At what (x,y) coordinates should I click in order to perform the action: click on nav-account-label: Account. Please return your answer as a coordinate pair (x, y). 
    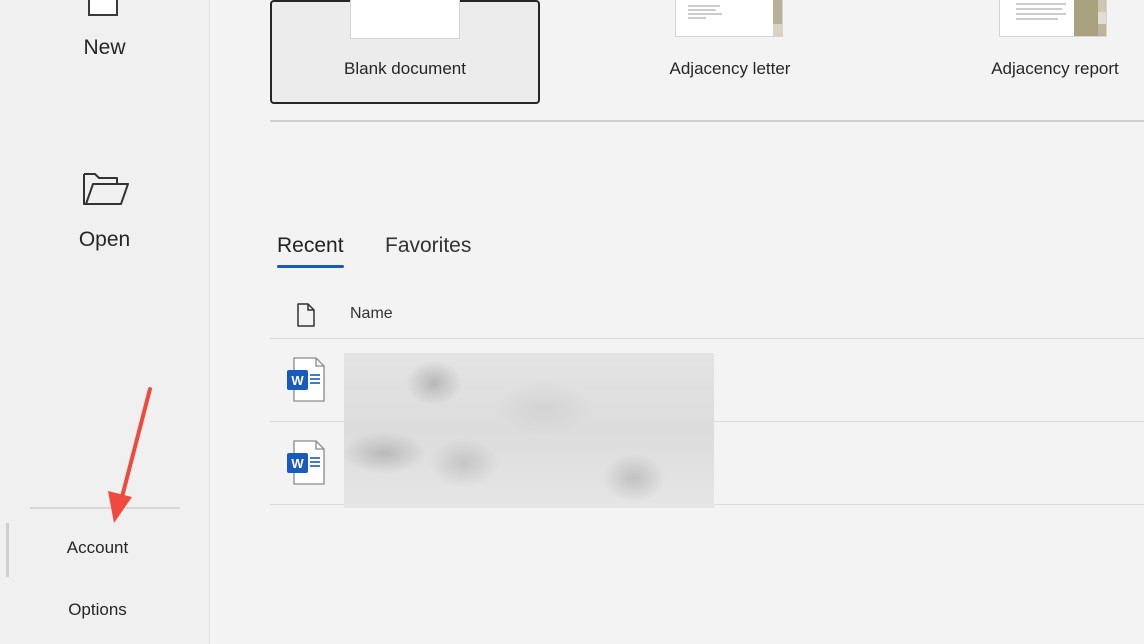
    Looking at the image, I should click on (97, 547).